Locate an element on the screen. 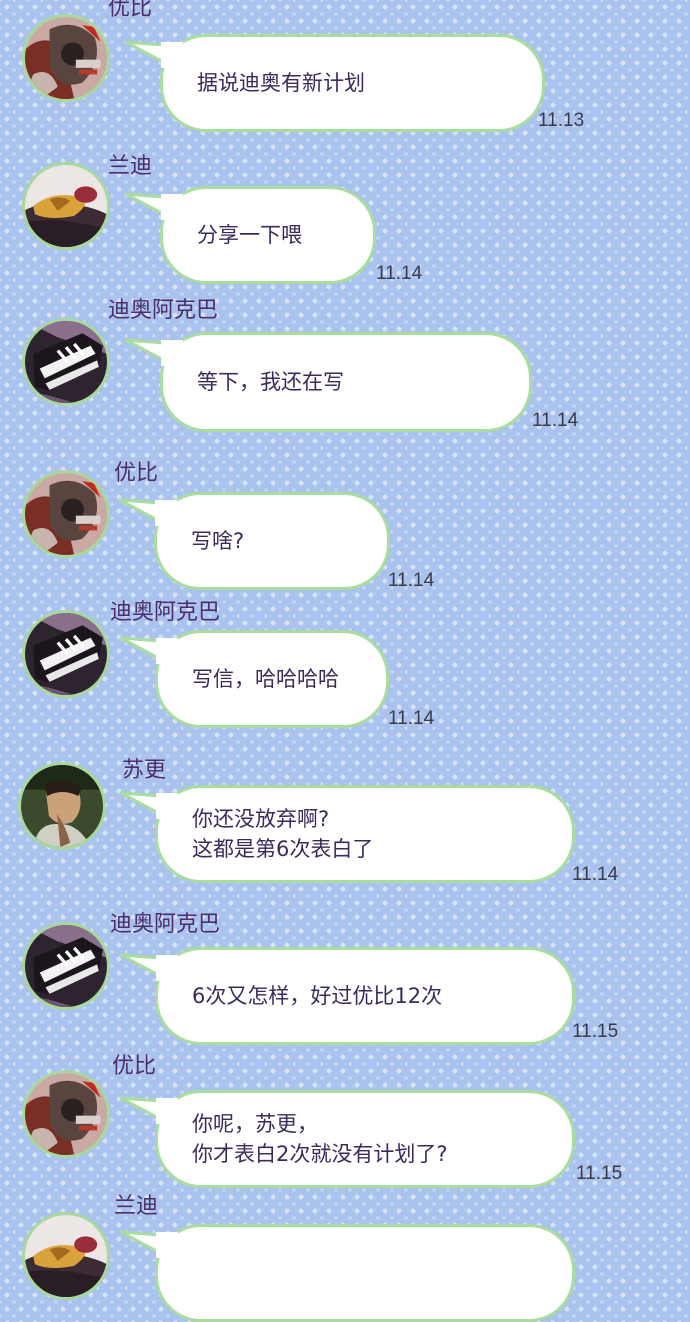 This screenshot has width=690, height=1322. sugeng-avatar is located at coordinates (62, 806).